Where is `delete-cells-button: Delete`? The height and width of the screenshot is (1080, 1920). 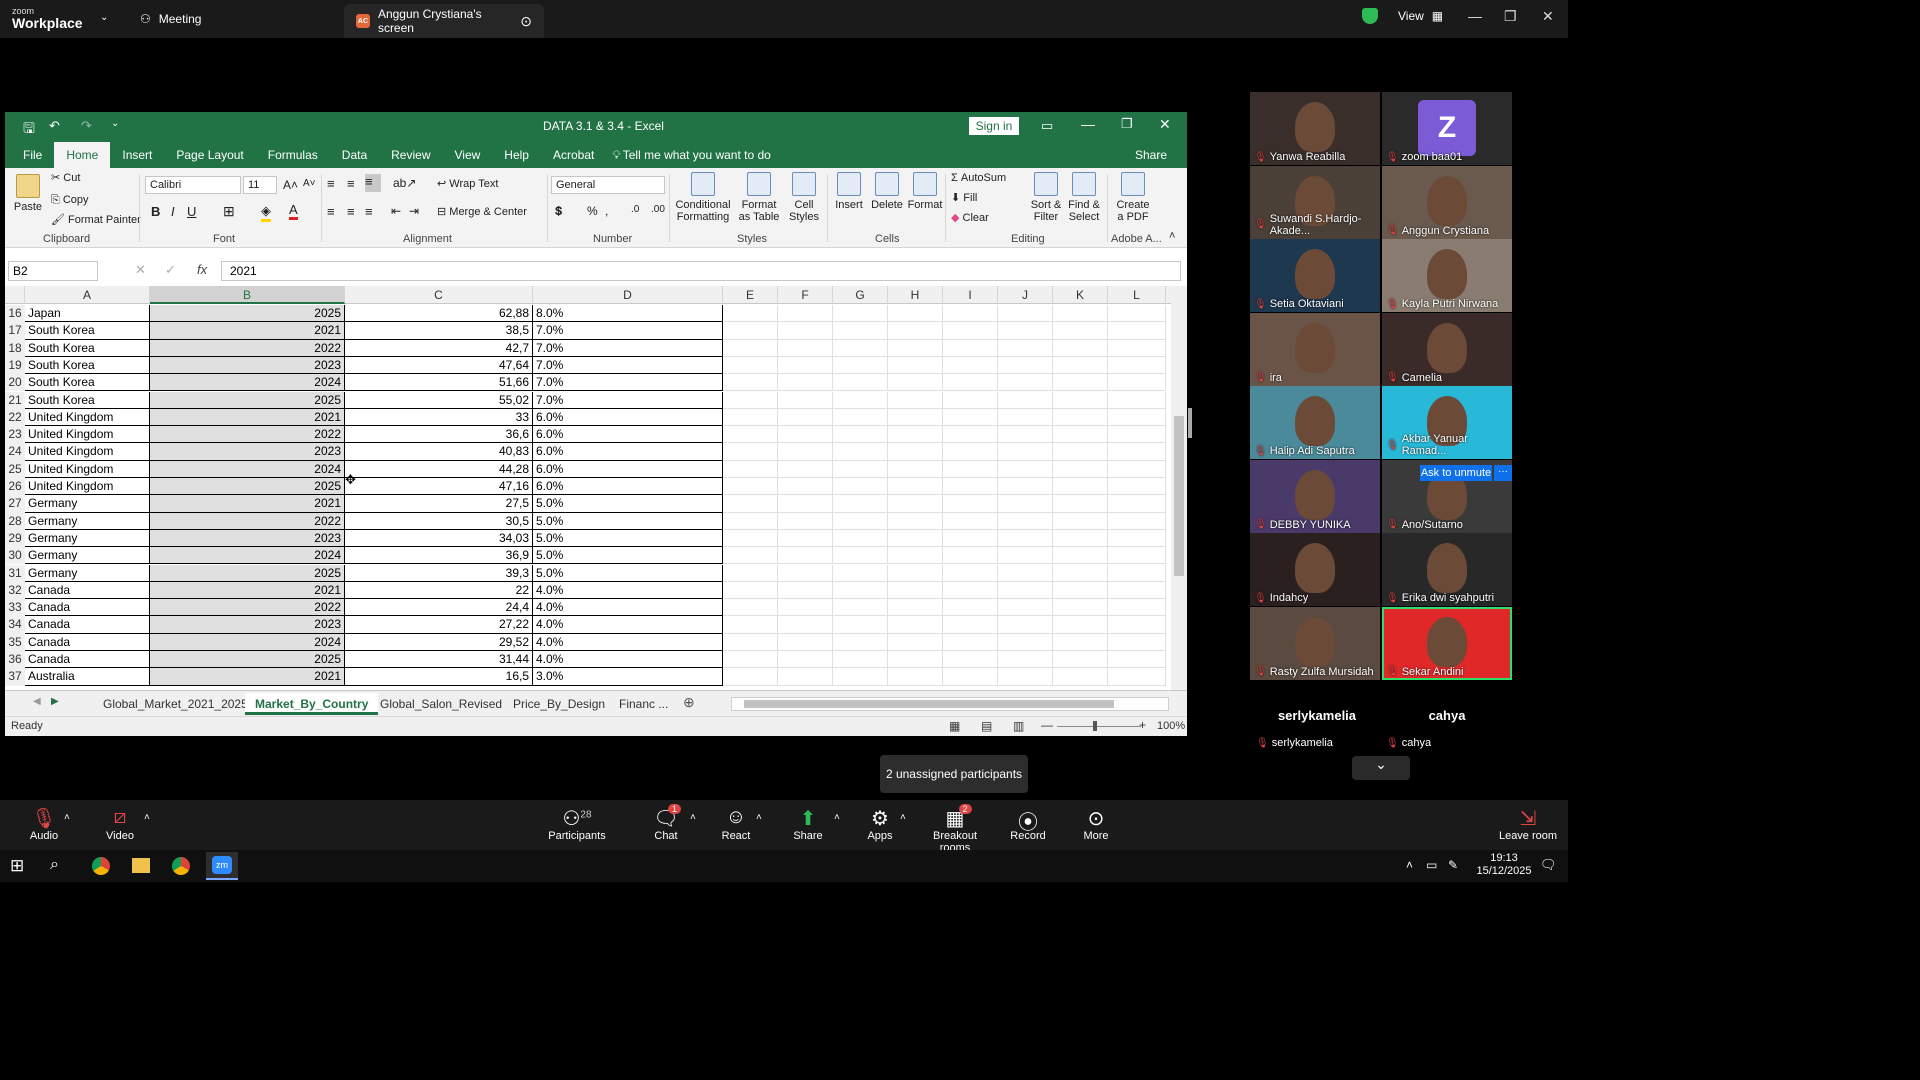
delete-cells-button: Delete is located at coordinates (887, 191).